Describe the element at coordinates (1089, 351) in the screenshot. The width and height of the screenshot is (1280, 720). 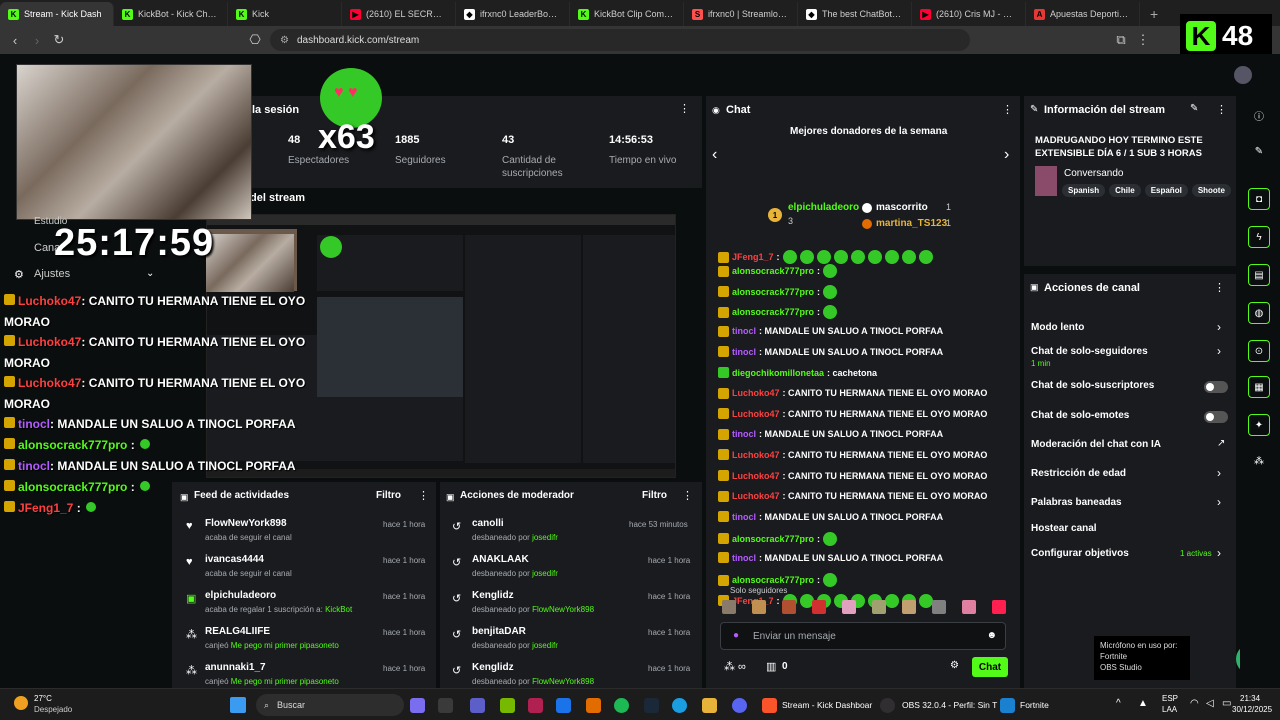
I see `channel-action-chat-de-solo-seguidores: Chat de solo-seguidores` at that location.